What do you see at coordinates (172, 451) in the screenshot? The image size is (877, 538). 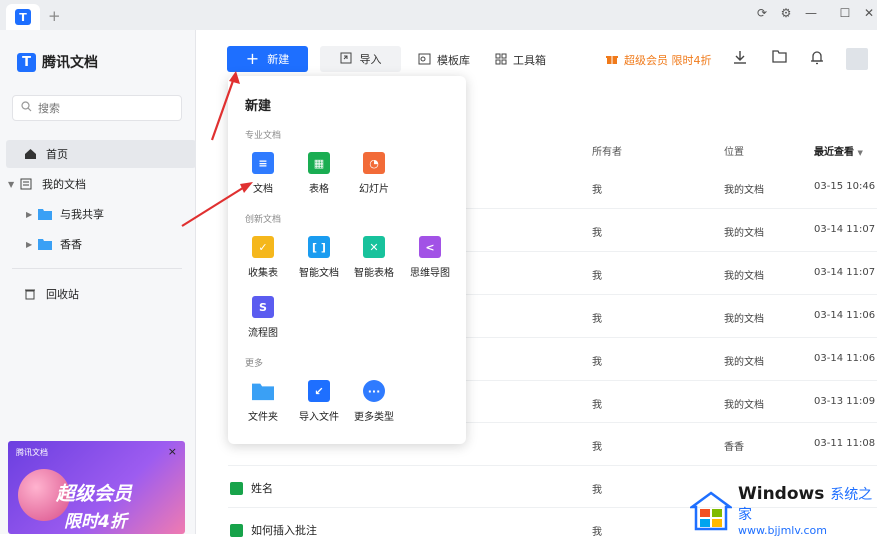 I see `close-icon: ×` at bounding box center [172, 451].